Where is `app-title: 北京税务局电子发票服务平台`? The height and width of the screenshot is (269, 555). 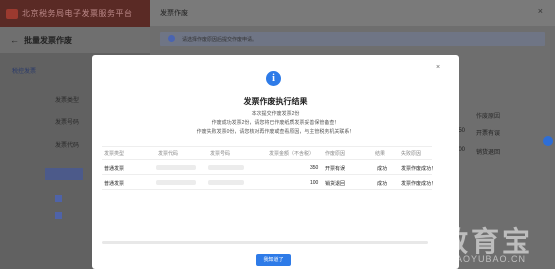 app-title: 北京税务局电子发票服务平台 is located at coordinates (77, 13).